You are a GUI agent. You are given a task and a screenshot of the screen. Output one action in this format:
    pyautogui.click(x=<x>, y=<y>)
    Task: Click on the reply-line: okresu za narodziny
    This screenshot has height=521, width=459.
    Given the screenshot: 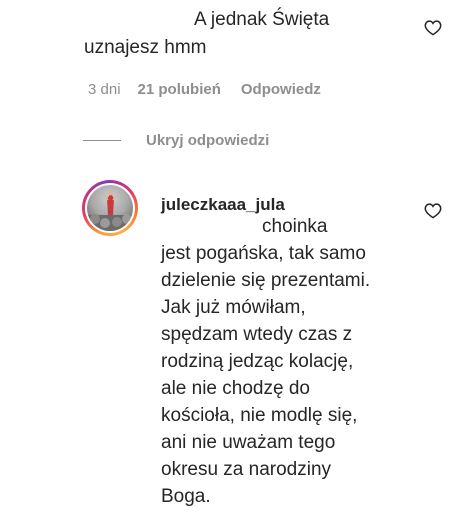 What is the action you would take?
    pyautogui.click(x=246, y=469)
    